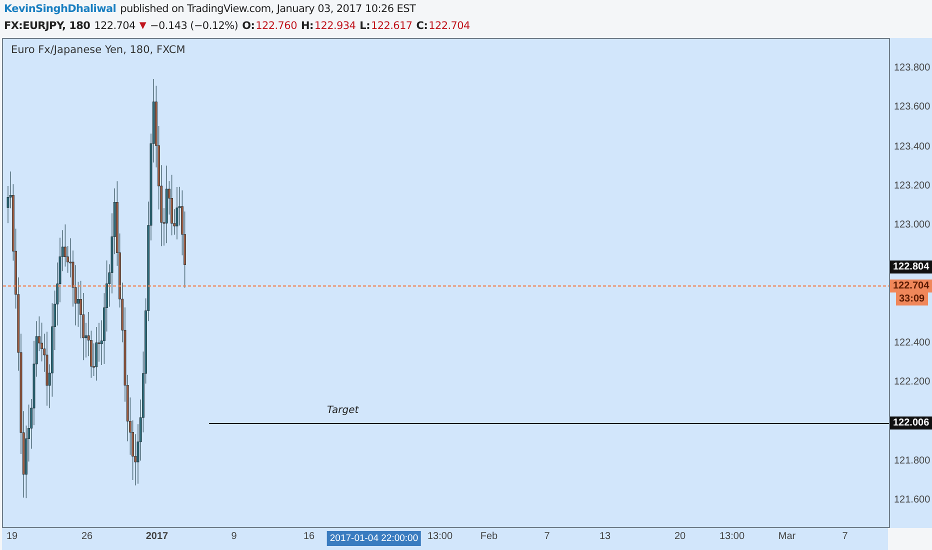  Describe the element at coordinates (680, 536) in the screenshot. I see `time-tick-label: 20` at that location.